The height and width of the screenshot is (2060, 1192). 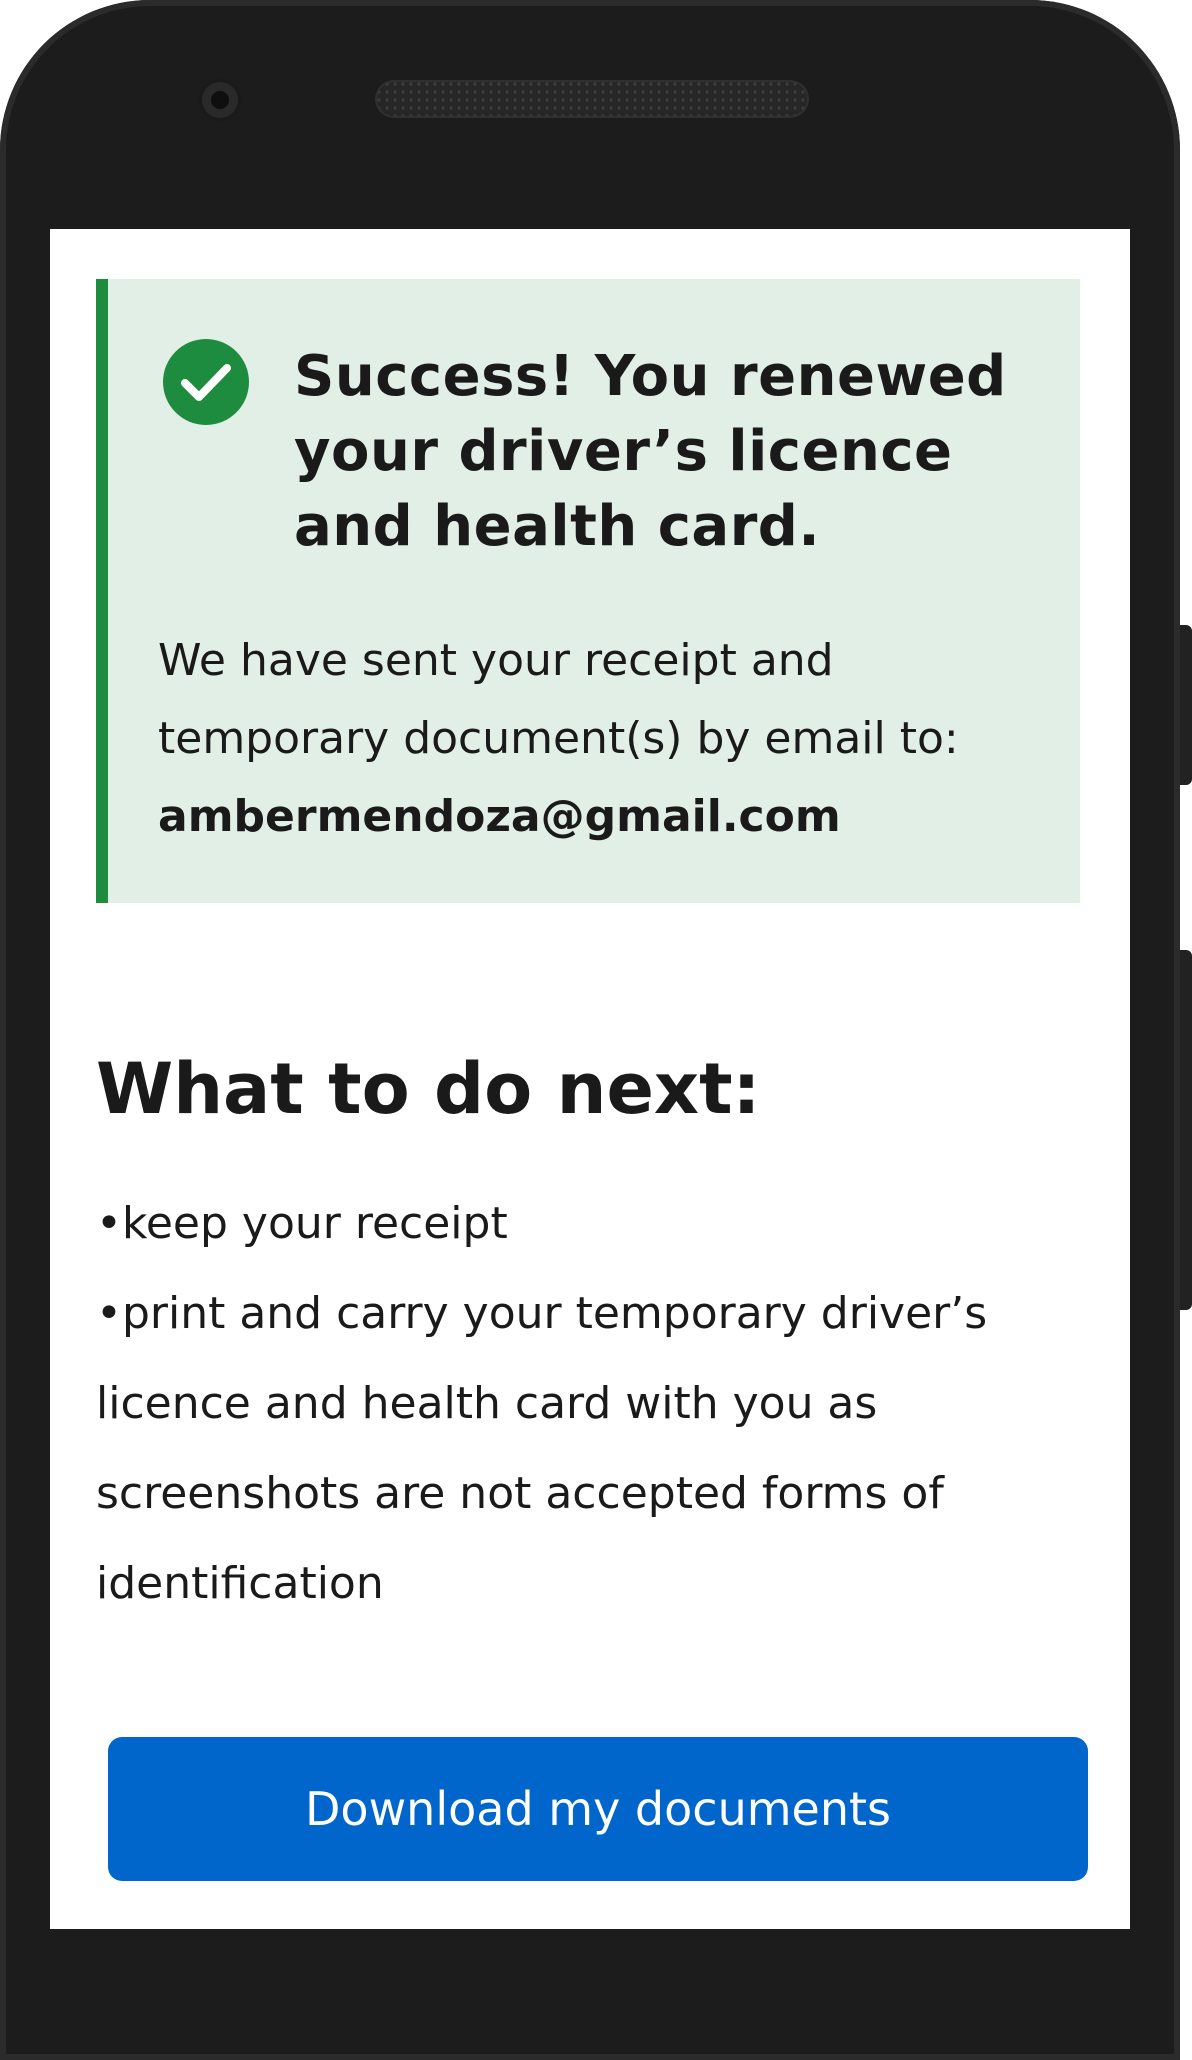 What do you see at coordinates (598, 1809) in the screenshot?
I see `download-documents-button: Download my documents` at bounding box center [598, 1809].